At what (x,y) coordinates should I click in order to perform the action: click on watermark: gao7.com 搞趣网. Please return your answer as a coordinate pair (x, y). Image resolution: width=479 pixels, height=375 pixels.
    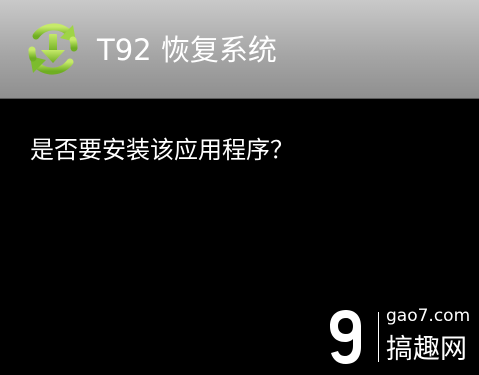
    Looking at the image, I should click on (401, 336).